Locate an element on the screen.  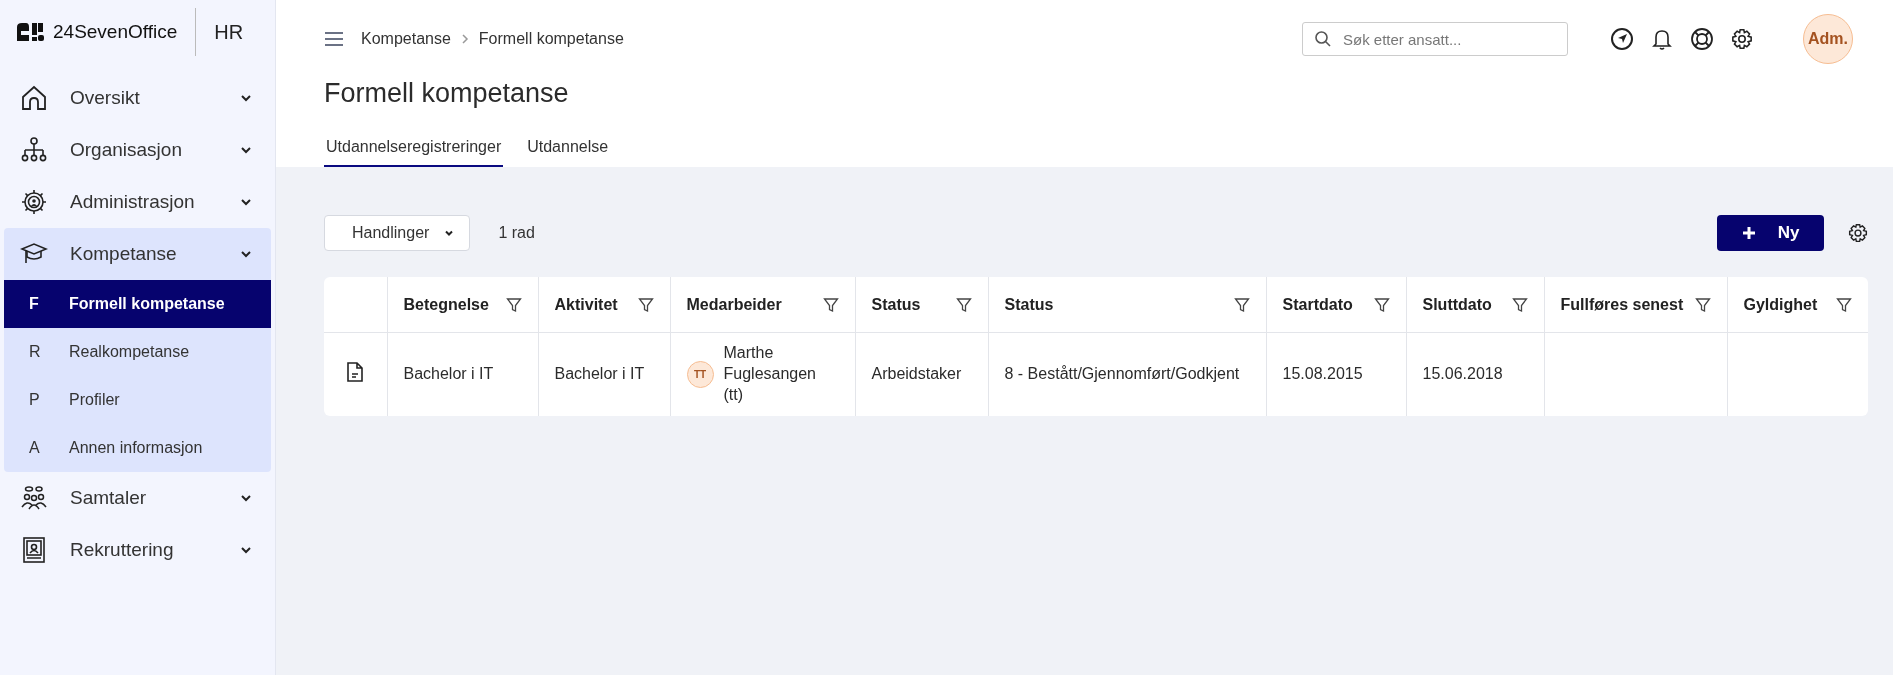
search-icon is located at coordinates (1323, 39).